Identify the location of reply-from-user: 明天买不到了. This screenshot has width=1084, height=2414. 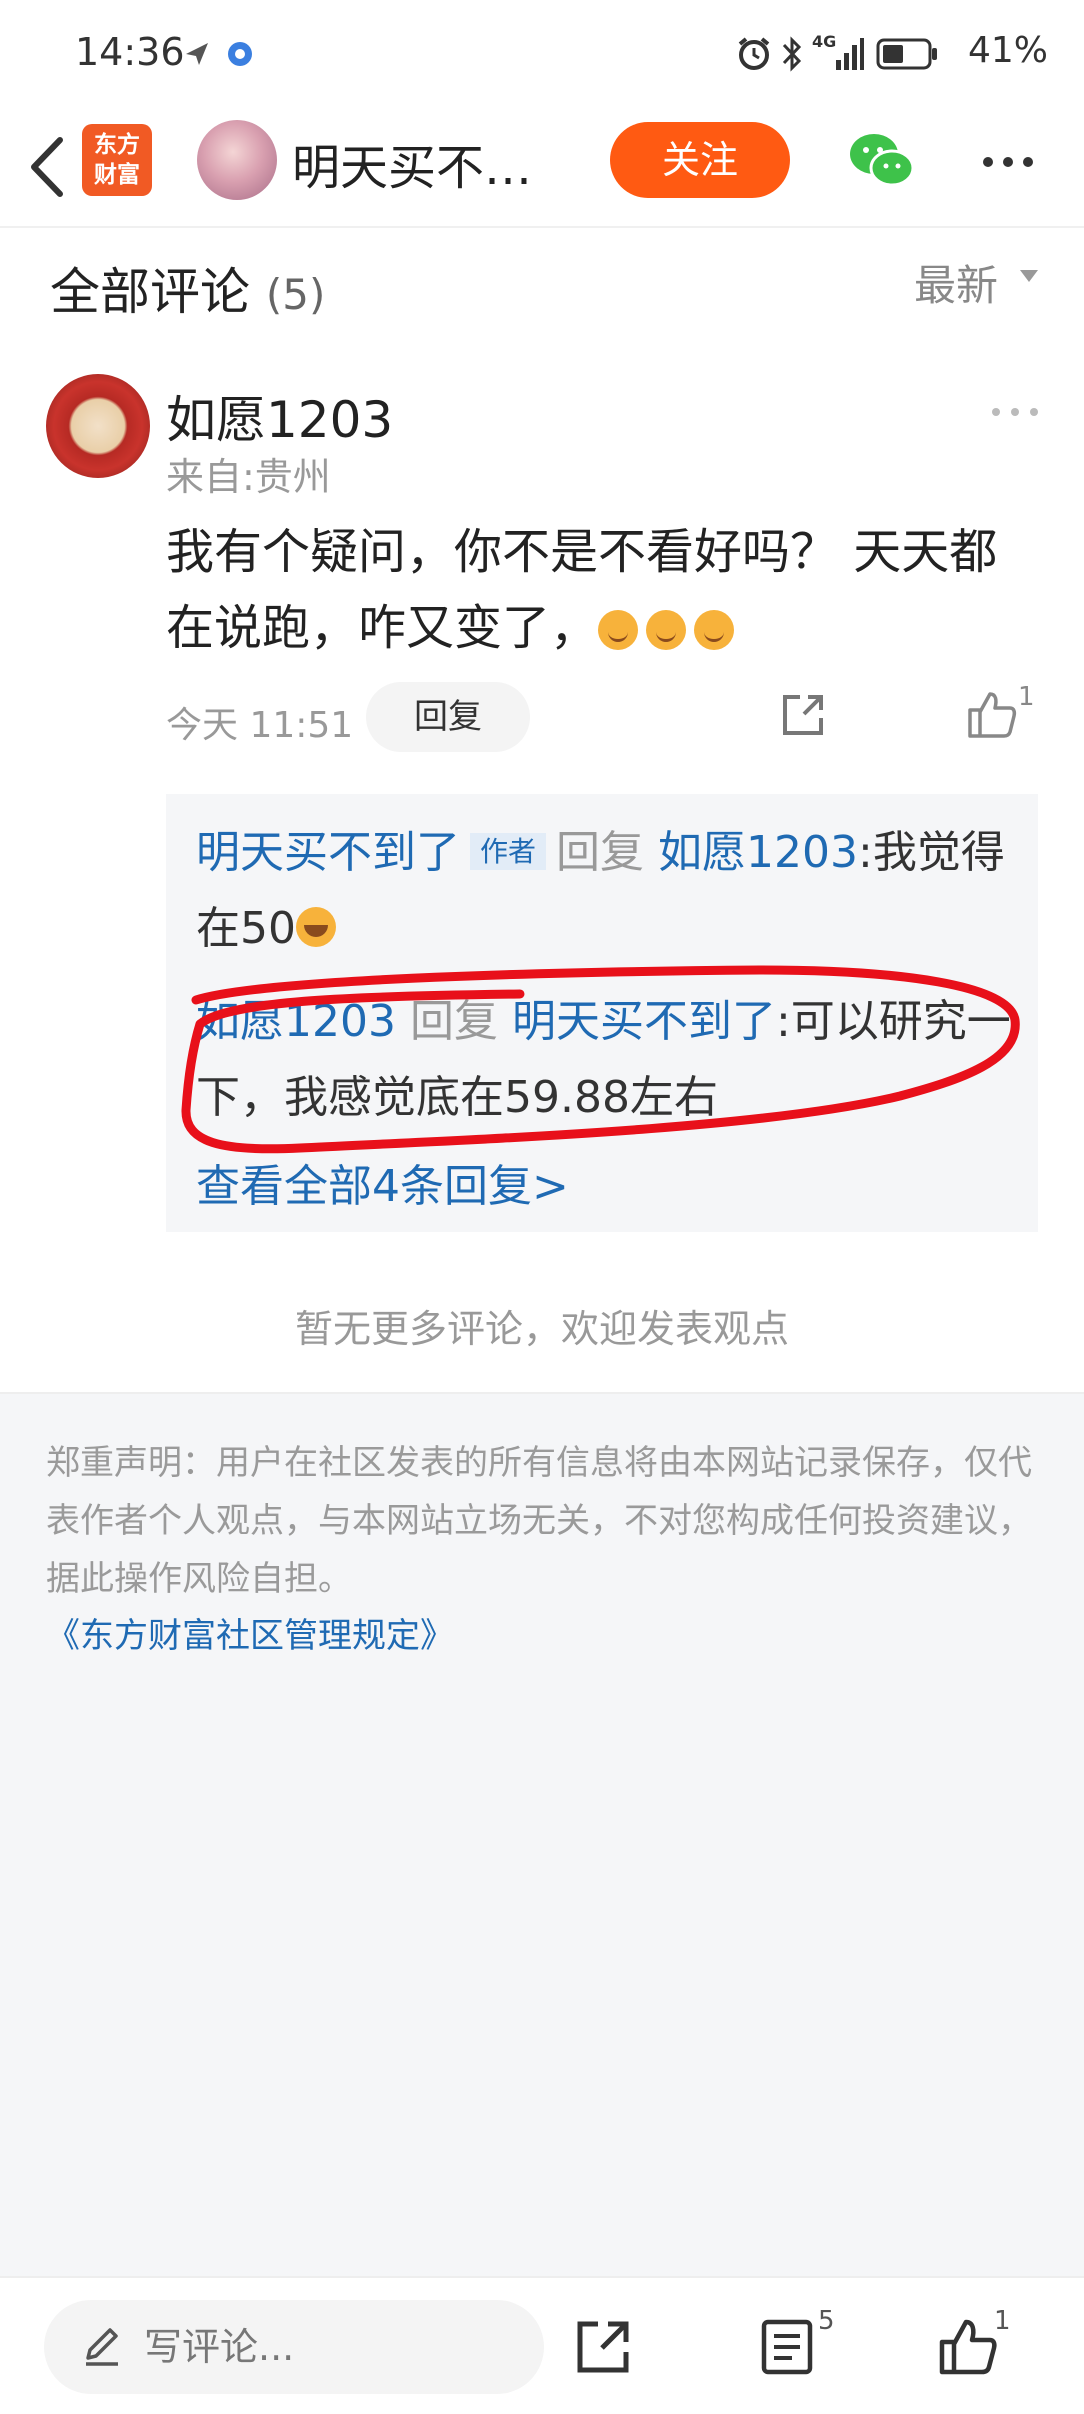
(328, 852).